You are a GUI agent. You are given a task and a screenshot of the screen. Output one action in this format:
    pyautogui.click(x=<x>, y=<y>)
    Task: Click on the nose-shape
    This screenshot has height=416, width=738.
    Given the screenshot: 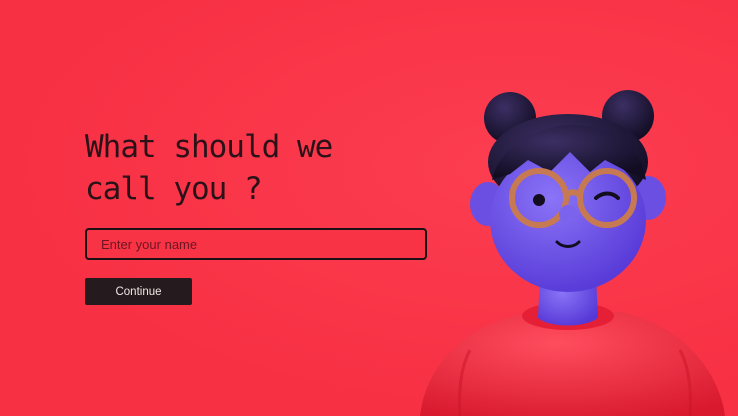 What is the action you would take?
    pyautogui.click(x=568, y=214)
    